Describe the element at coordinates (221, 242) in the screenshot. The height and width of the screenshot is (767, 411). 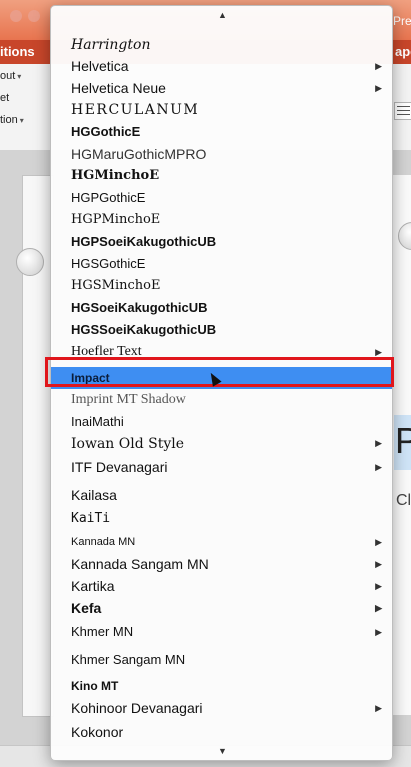
I see `font-item-hgpsoeikakugothicub: HGPSoeiKakugothicUB` at that location.